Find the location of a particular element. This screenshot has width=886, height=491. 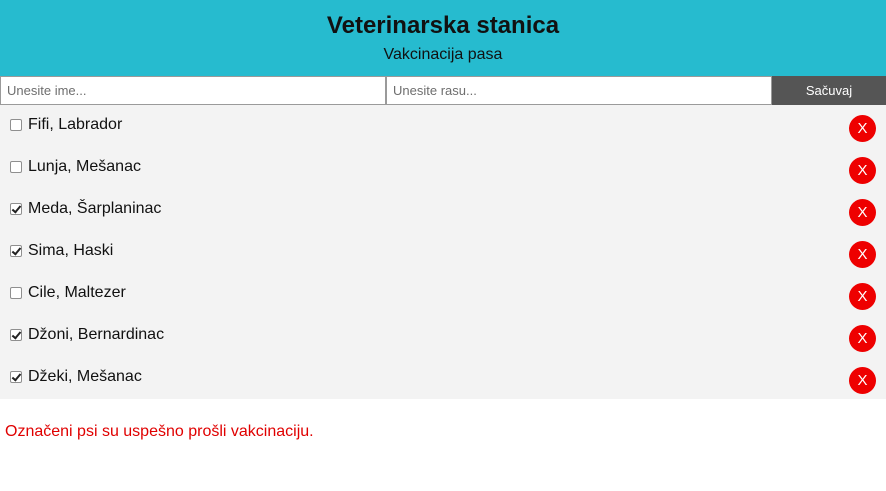

dog-label: Meda, Šarplaninac is located at coordinates (95, 208).